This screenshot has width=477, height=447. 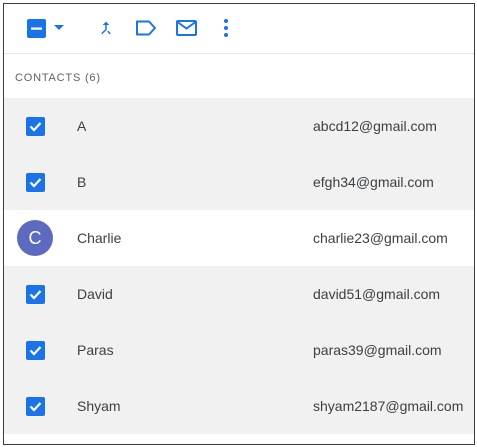 What do you see at coordinates (388, 406) in the screenshot?
I see `contact-email: shyam2187@gmail.com` at bounding box center [388, 406].